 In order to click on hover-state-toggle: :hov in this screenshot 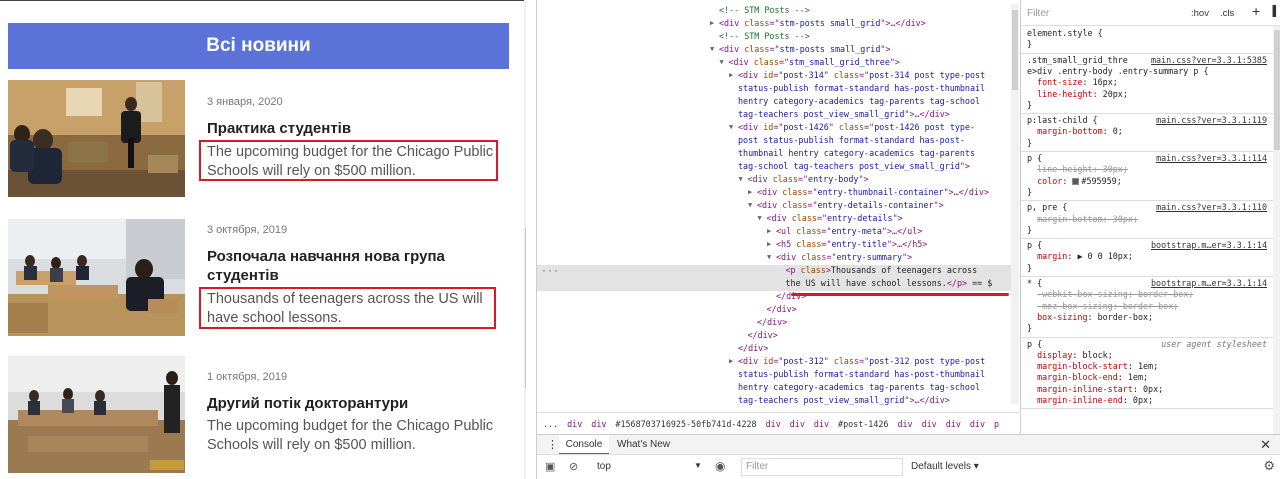, I will do `click(1200, 13)`.